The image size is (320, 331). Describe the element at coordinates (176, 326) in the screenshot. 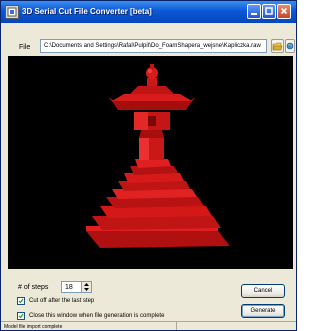

I see `status-divider` at that location.